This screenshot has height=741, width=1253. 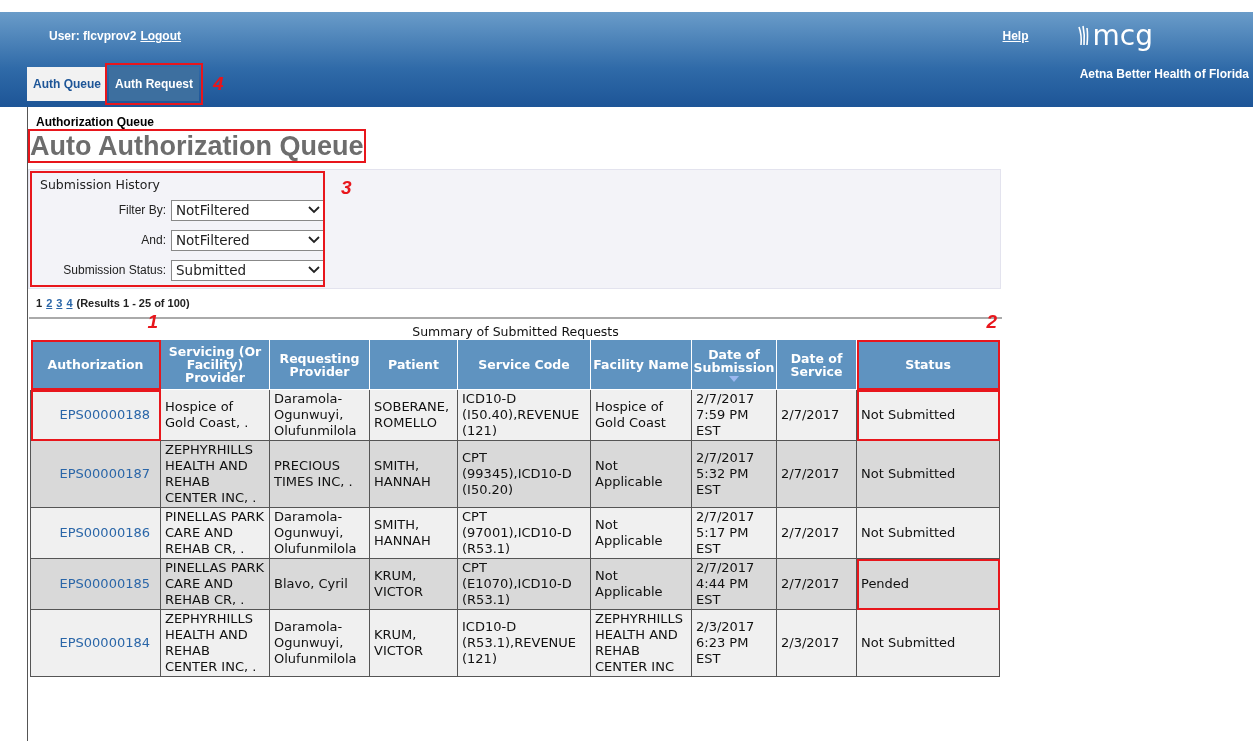 What do you see at coordinates (93, 36) in the screenshot?
I see `user-label: User: flcvprov2` at bounding box center [93, 36].